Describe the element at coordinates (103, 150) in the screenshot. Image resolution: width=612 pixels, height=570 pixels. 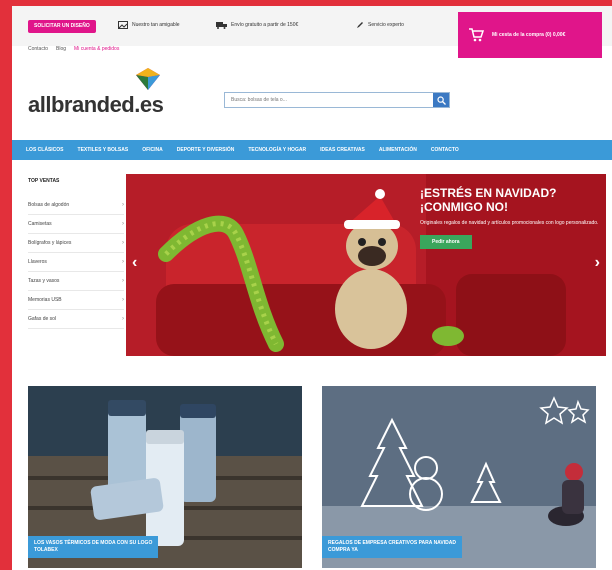
I see `nav-item-textiles: TEXTILES Y BOLSAS` at that location.